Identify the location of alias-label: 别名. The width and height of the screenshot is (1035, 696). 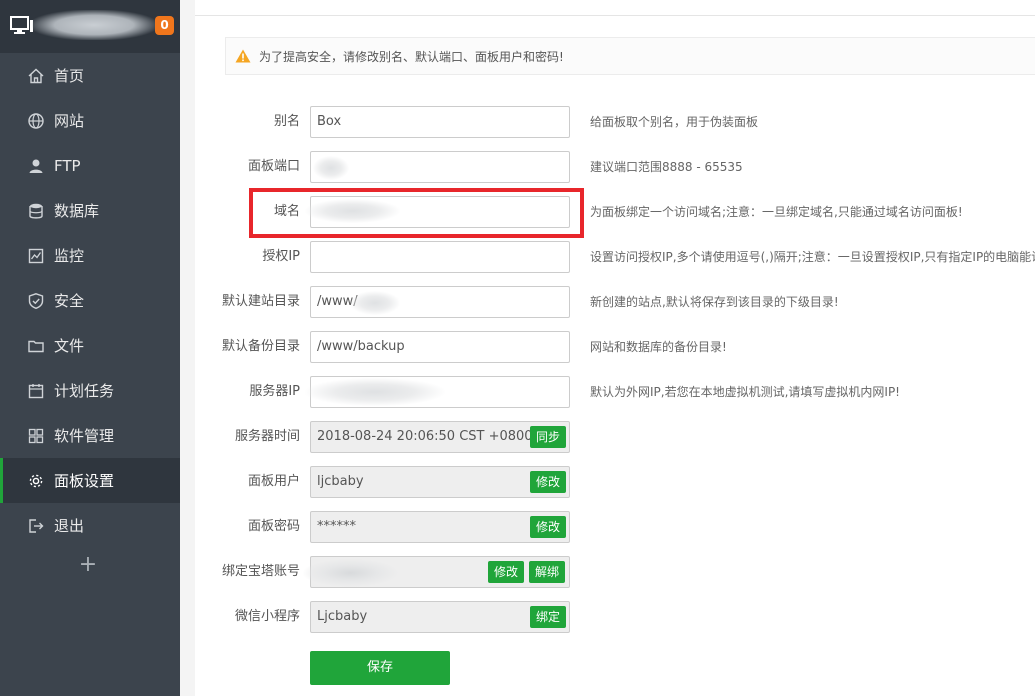
(286, 121).